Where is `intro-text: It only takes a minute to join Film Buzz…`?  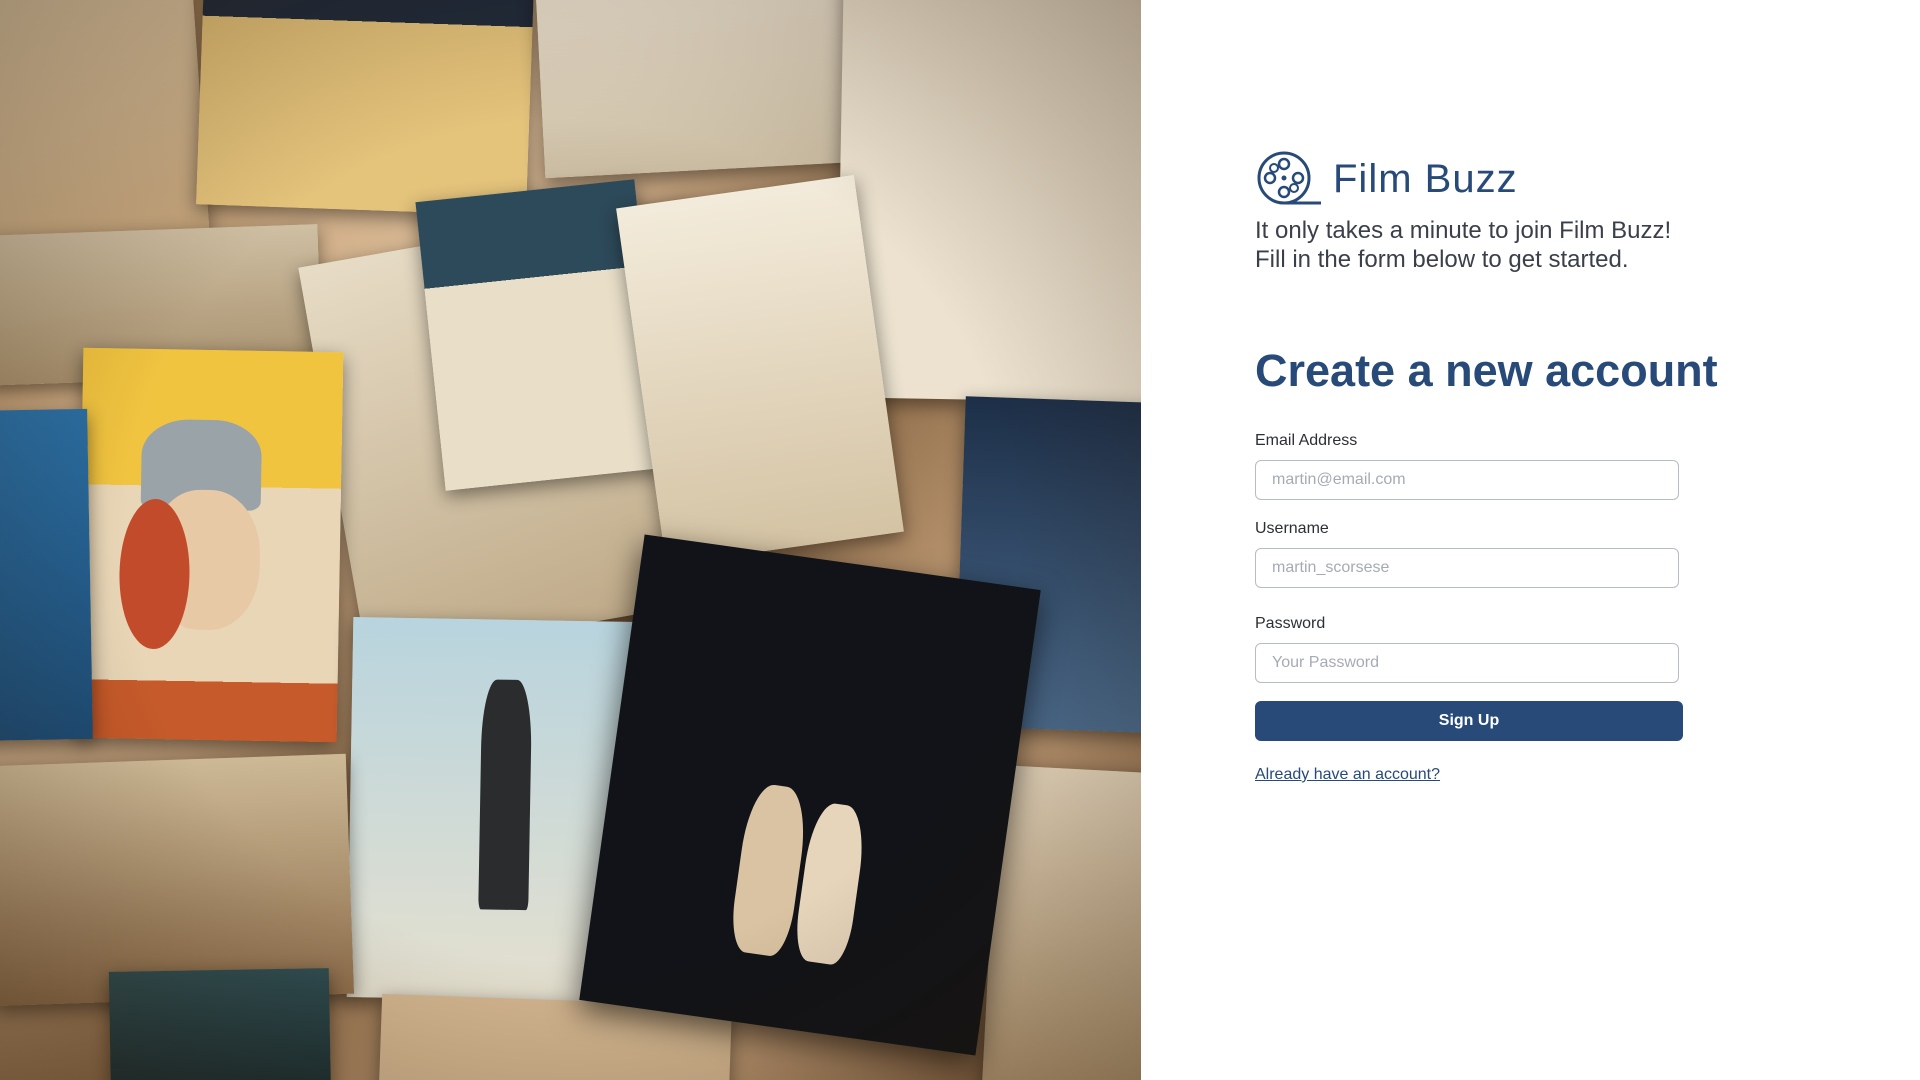 intro-text: It only takes a minute to join Film Buzz… is located at coordinates (1565, 245).